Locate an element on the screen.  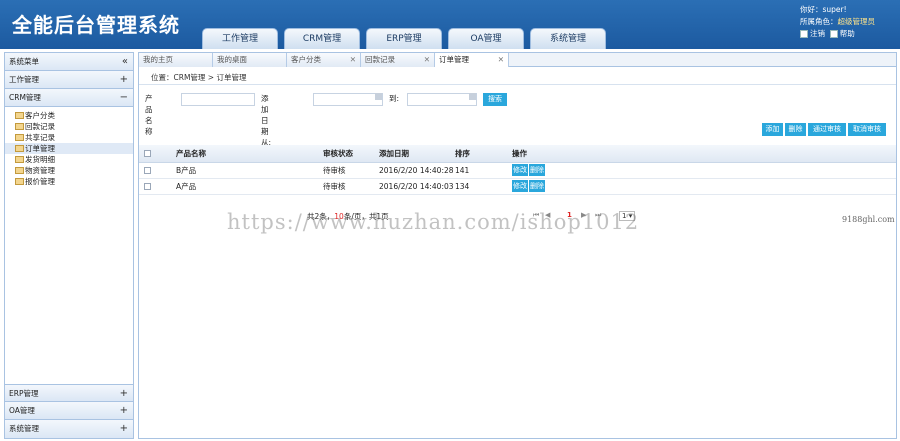
sidebar-title-label: 系统菜单 is located at coordinates (24, 61).